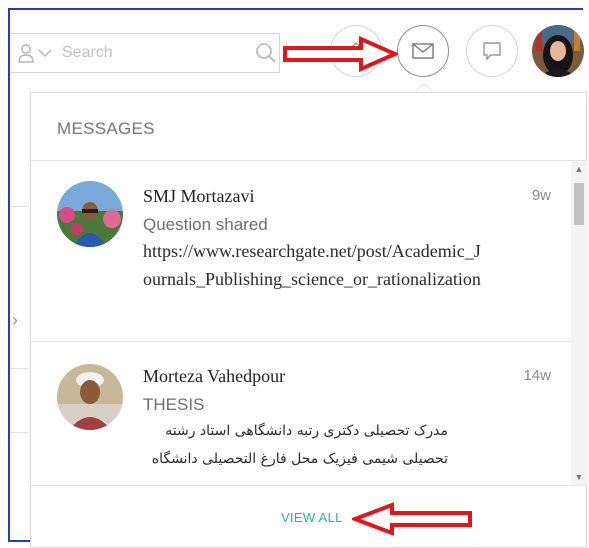 This screenshot has height=548, width=589. What do you see at coordinates (214, 376) in the screenshot?
I see `sender-name: Morteza Vahedpour` at bounding box center [214, 376].